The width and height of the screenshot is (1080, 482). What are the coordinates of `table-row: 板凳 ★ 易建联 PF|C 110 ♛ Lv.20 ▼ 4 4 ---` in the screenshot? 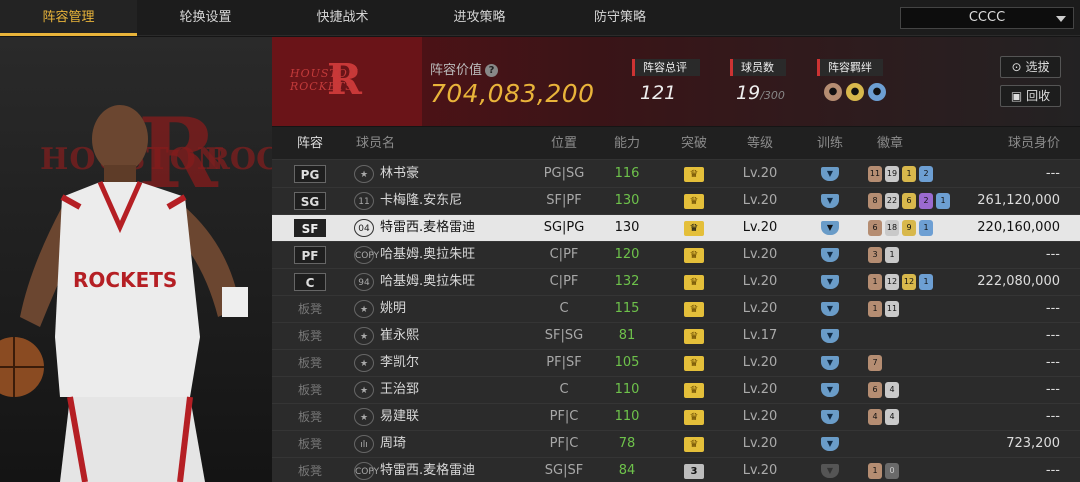 It's located at (676, 417).